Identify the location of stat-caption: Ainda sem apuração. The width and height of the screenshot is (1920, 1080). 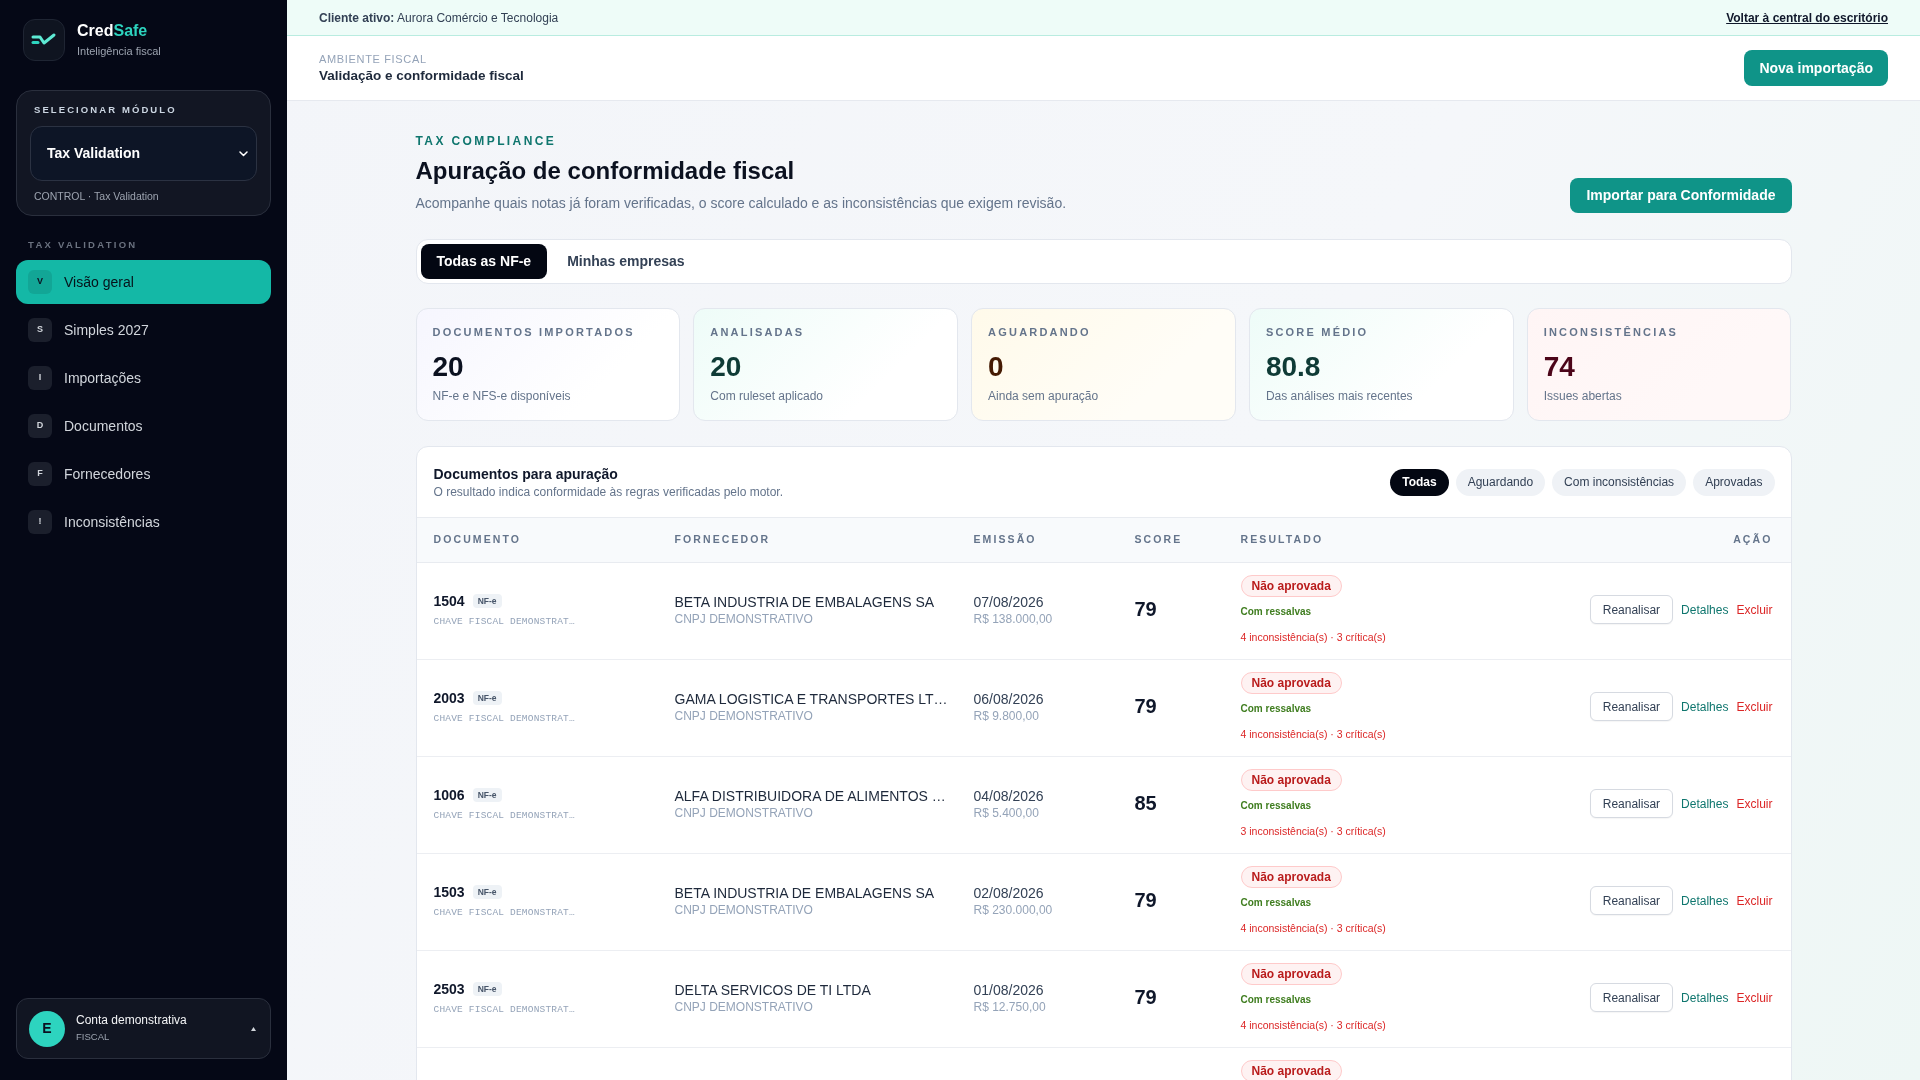
(1044, 396).